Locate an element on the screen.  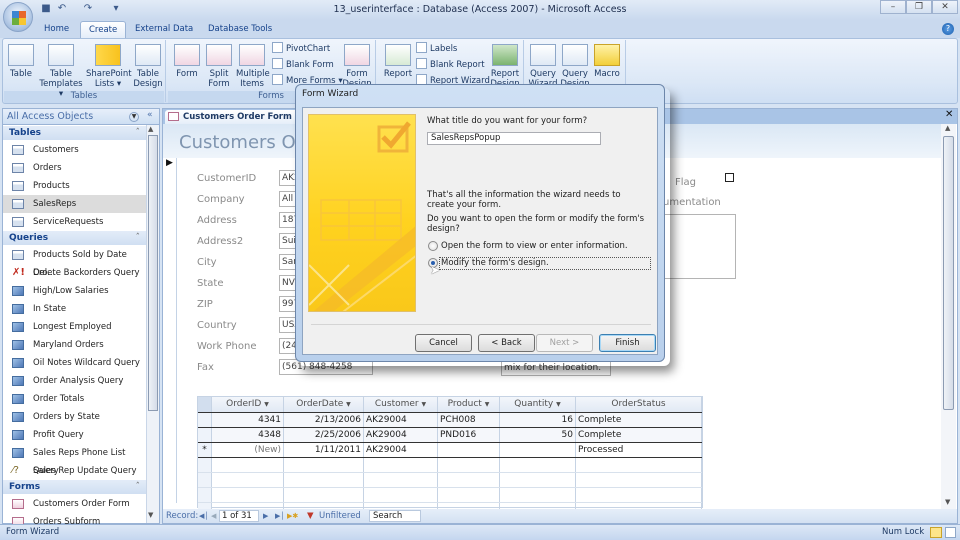
flag-checkbox is located at coordinates (729, 177).